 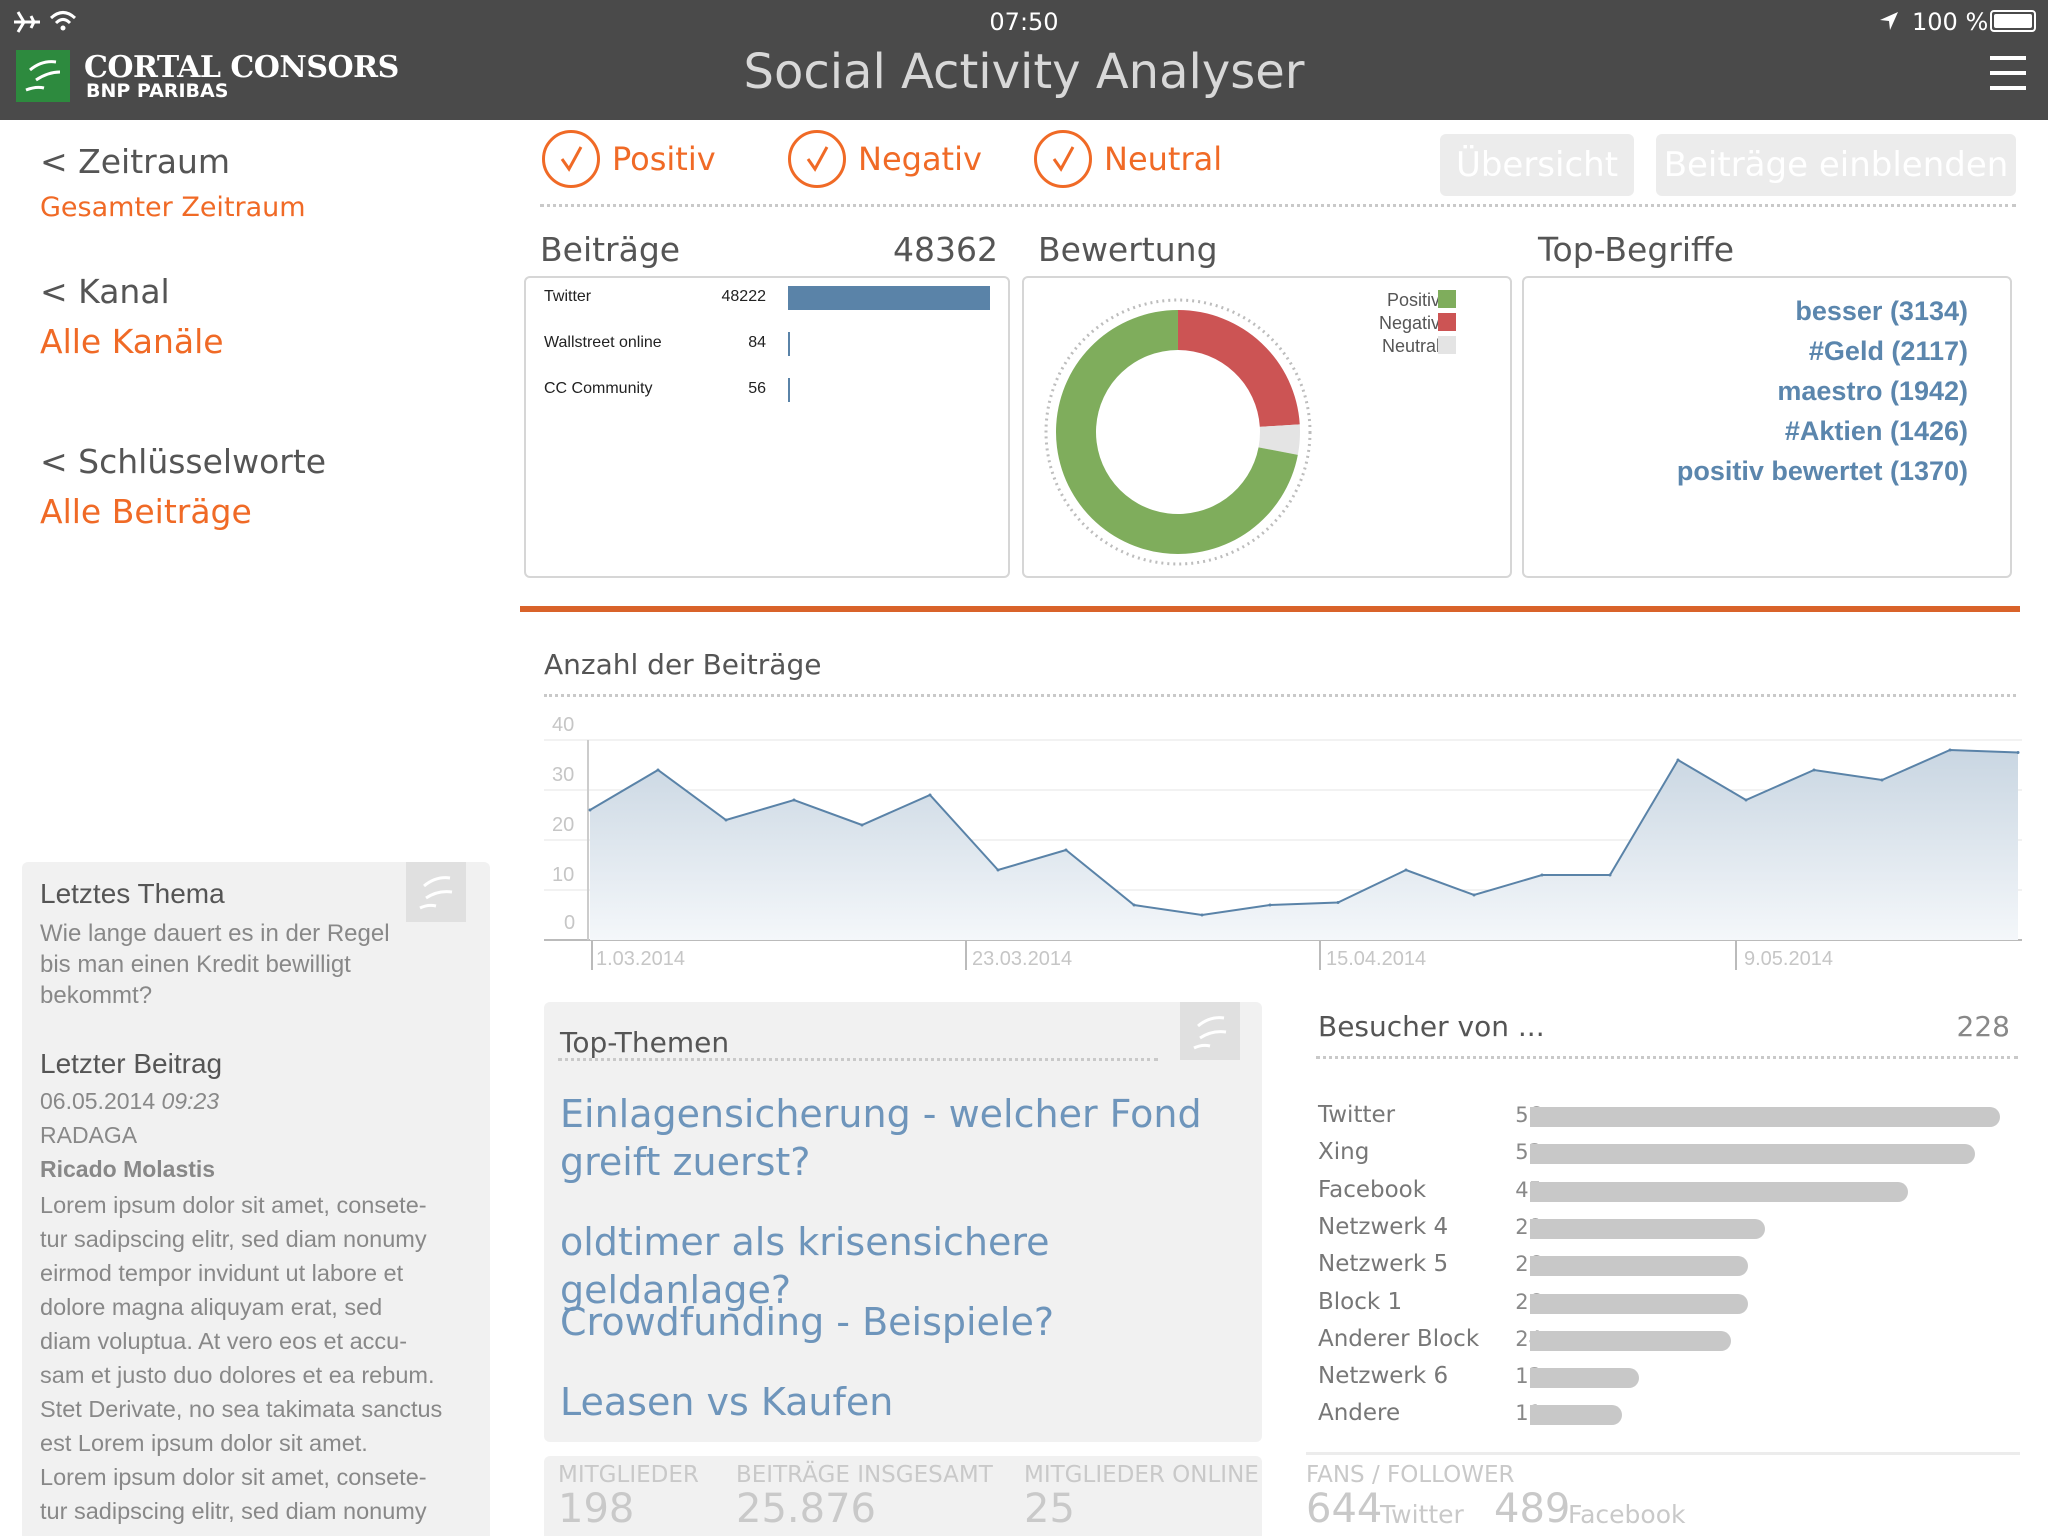 What do you see at coordinates (905, 1322) in the screenshot?
I see `topic-link: Crowdfunding - Beispiele?` at bounding box center [905, 1322].